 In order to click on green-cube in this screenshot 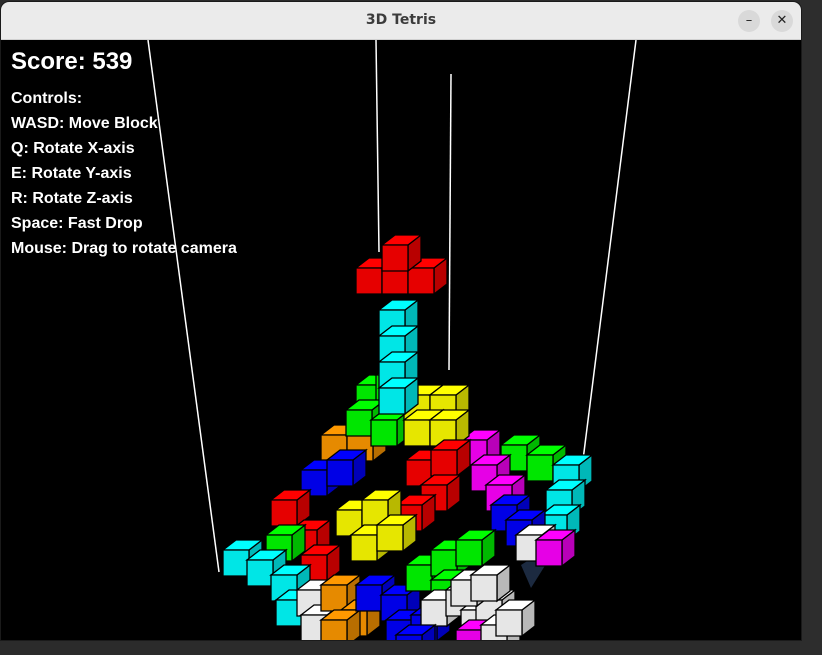, I will do `click(475, 548)`.